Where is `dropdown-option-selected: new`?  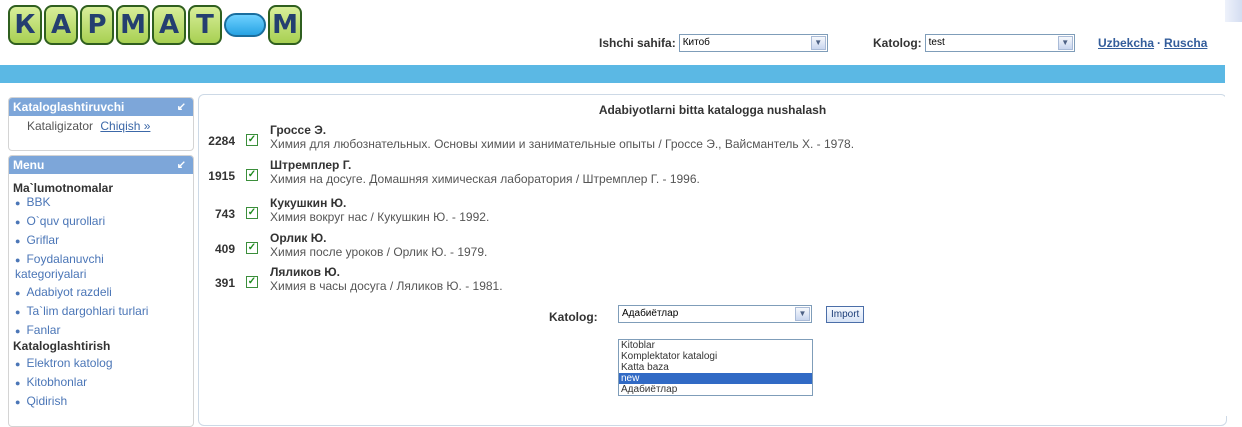 dropdown-option-selected: new is located at coordinates (715, 378).